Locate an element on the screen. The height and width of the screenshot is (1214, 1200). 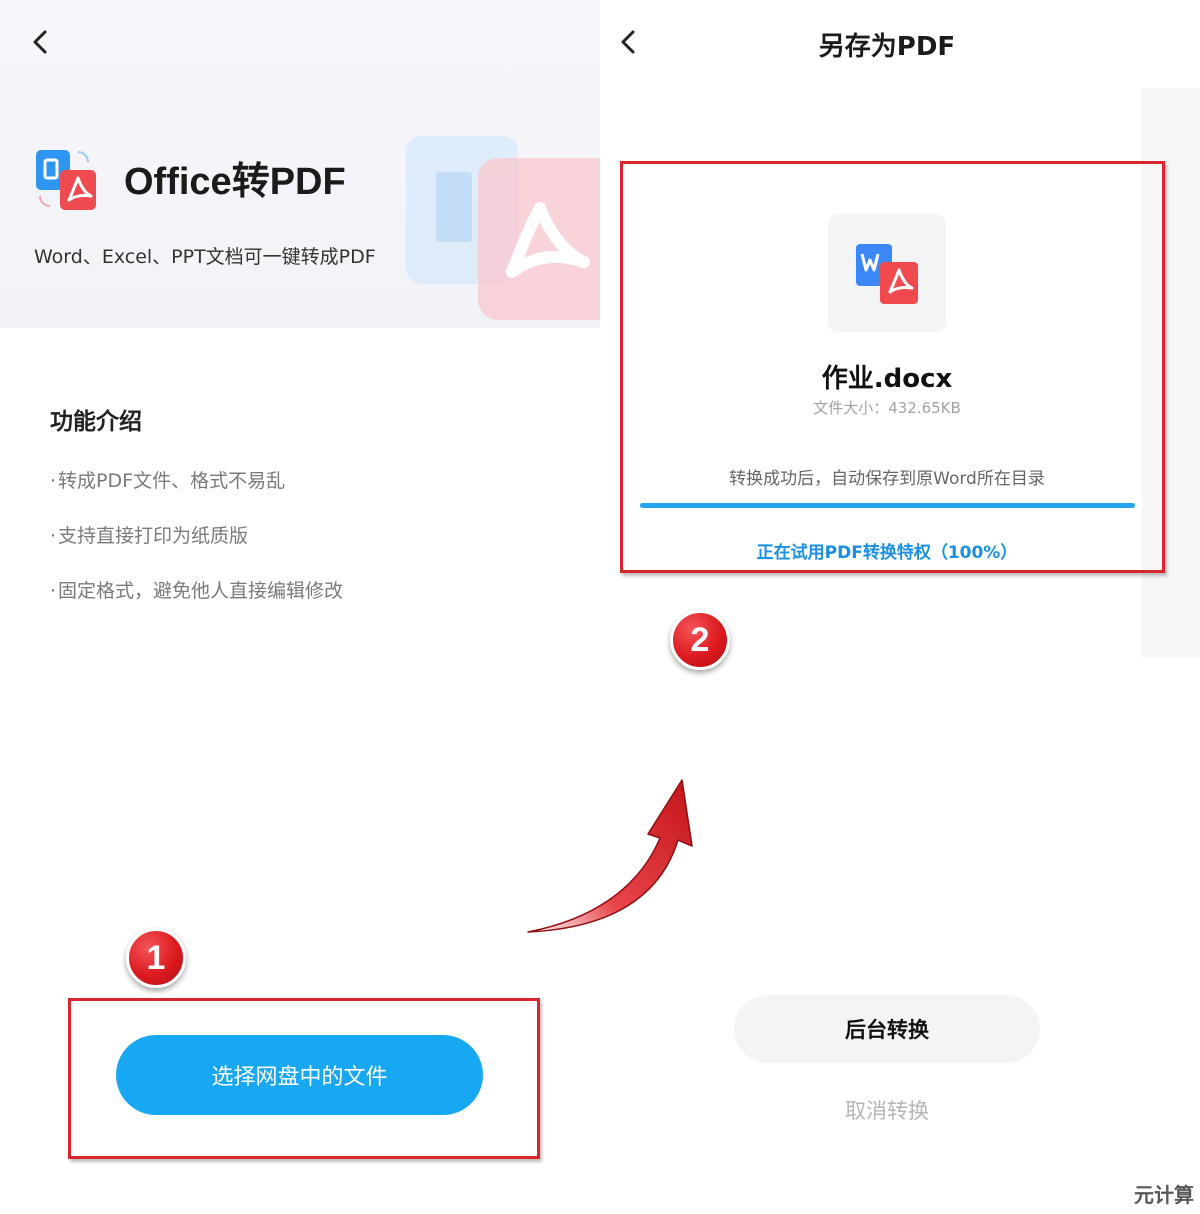
background-convert-button: 后台转换 is located at coordinates (887, 1029).